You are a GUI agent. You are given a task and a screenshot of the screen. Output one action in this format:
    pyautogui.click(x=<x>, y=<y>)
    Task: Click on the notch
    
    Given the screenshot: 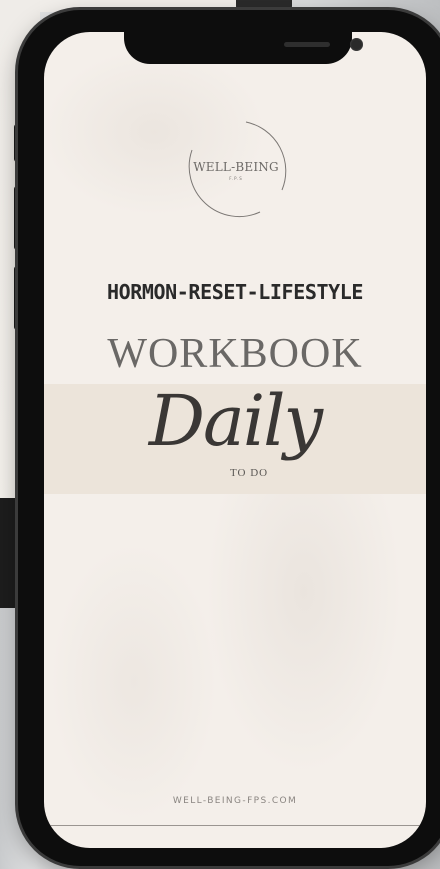 What is the action you would take?
    pyautogui.click(x=243, y=48)
    